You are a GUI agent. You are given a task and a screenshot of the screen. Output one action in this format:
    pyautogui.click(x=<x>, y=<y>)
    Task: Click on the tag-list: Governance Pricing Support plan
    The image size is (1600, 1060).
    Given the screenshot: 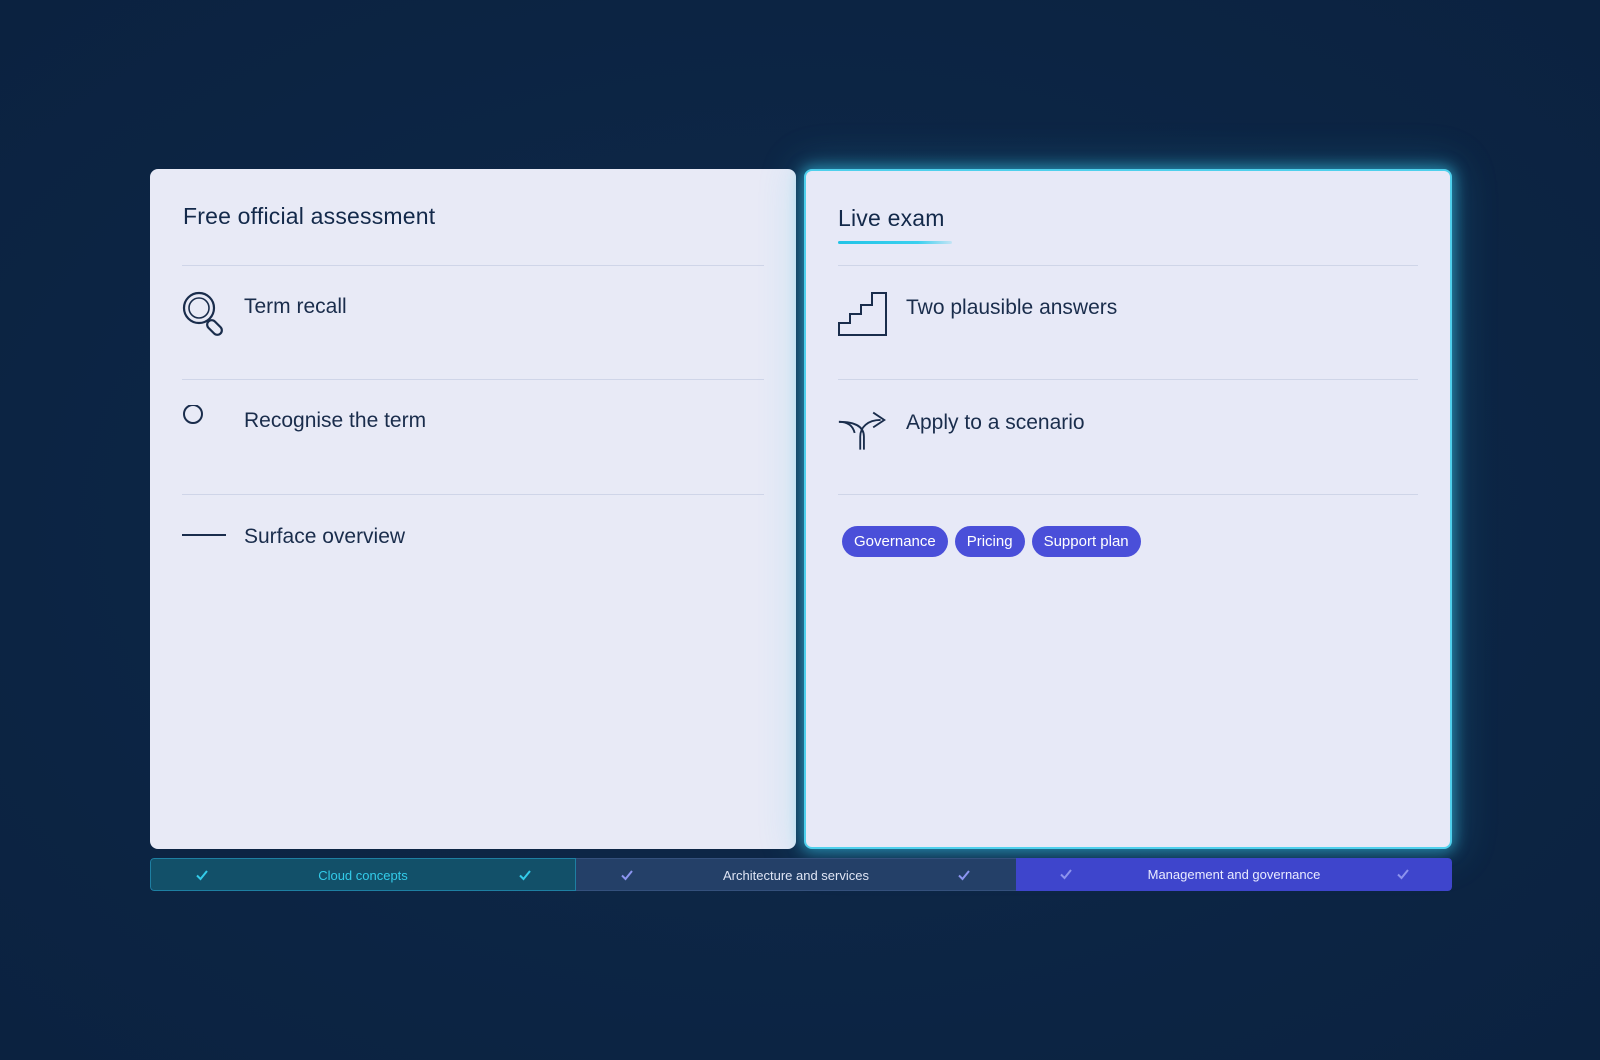 What is the action you would take?
    pyautogui.click(x=991, y=541)
    